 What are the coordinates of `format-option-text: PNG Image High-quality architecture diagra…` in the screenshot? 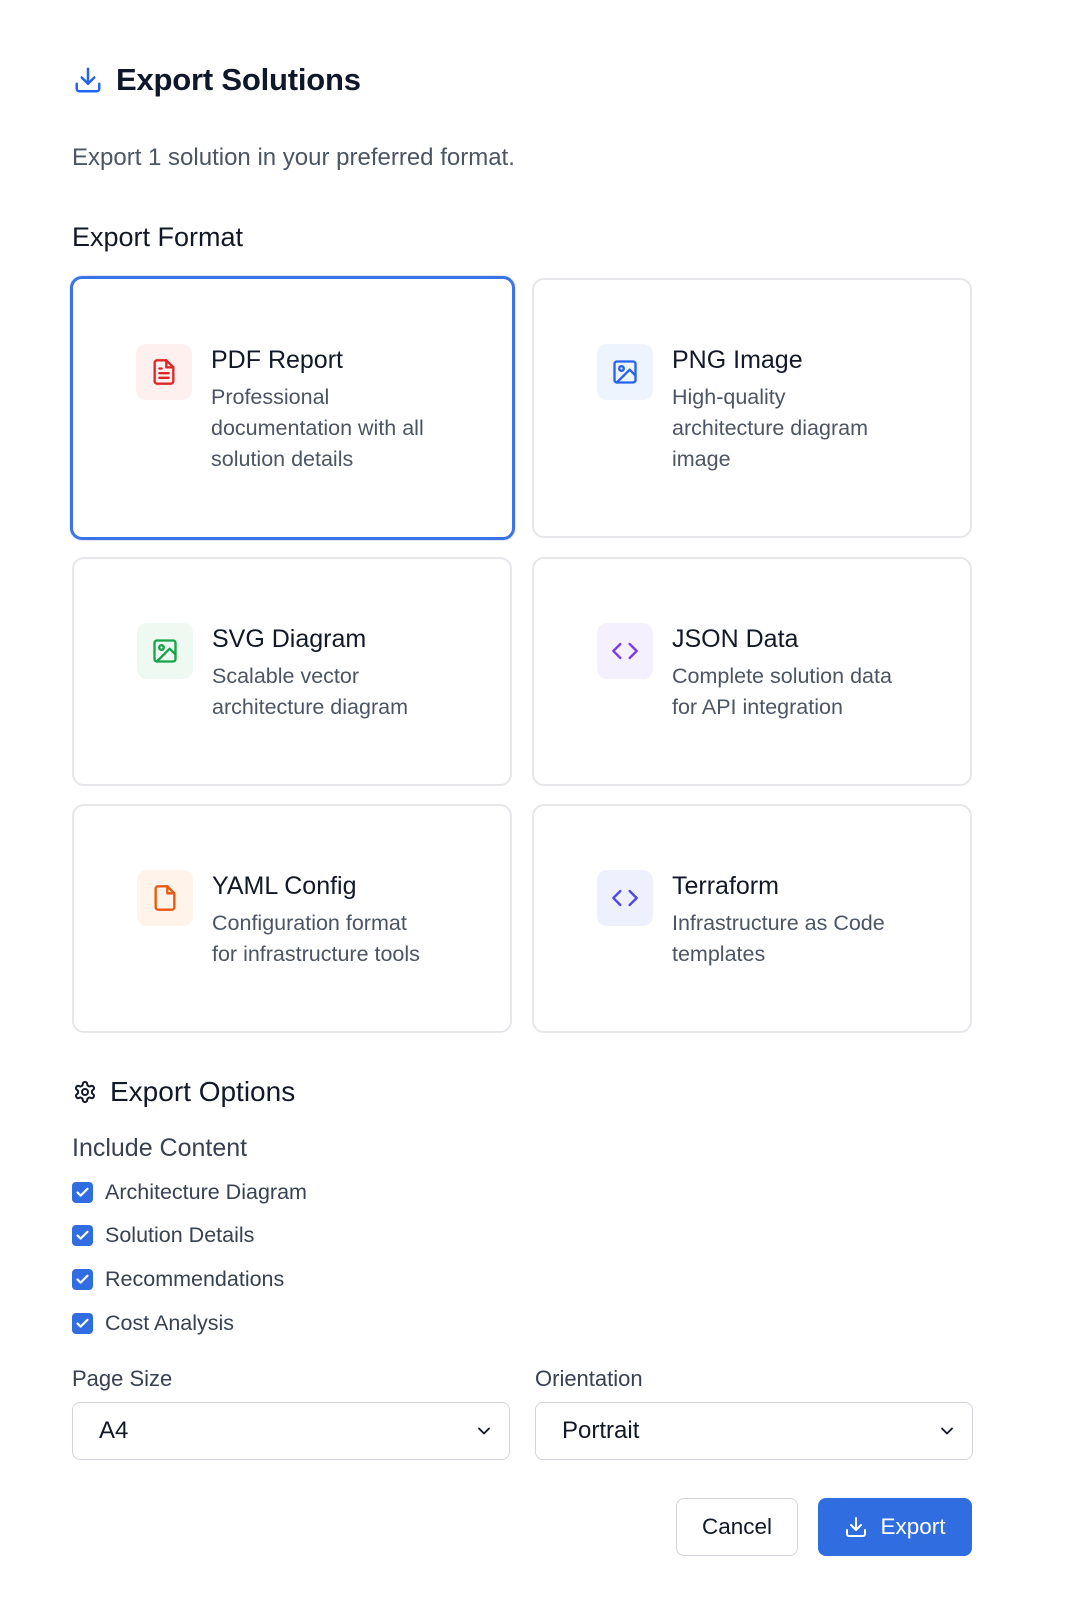 It's located at (780, 409).